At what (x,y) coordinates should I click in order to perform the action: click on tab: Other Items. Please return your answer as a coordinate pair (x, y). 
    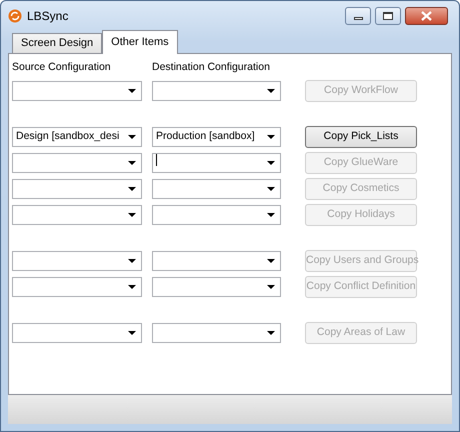
    Looking at the image, I should click on (140, 42).